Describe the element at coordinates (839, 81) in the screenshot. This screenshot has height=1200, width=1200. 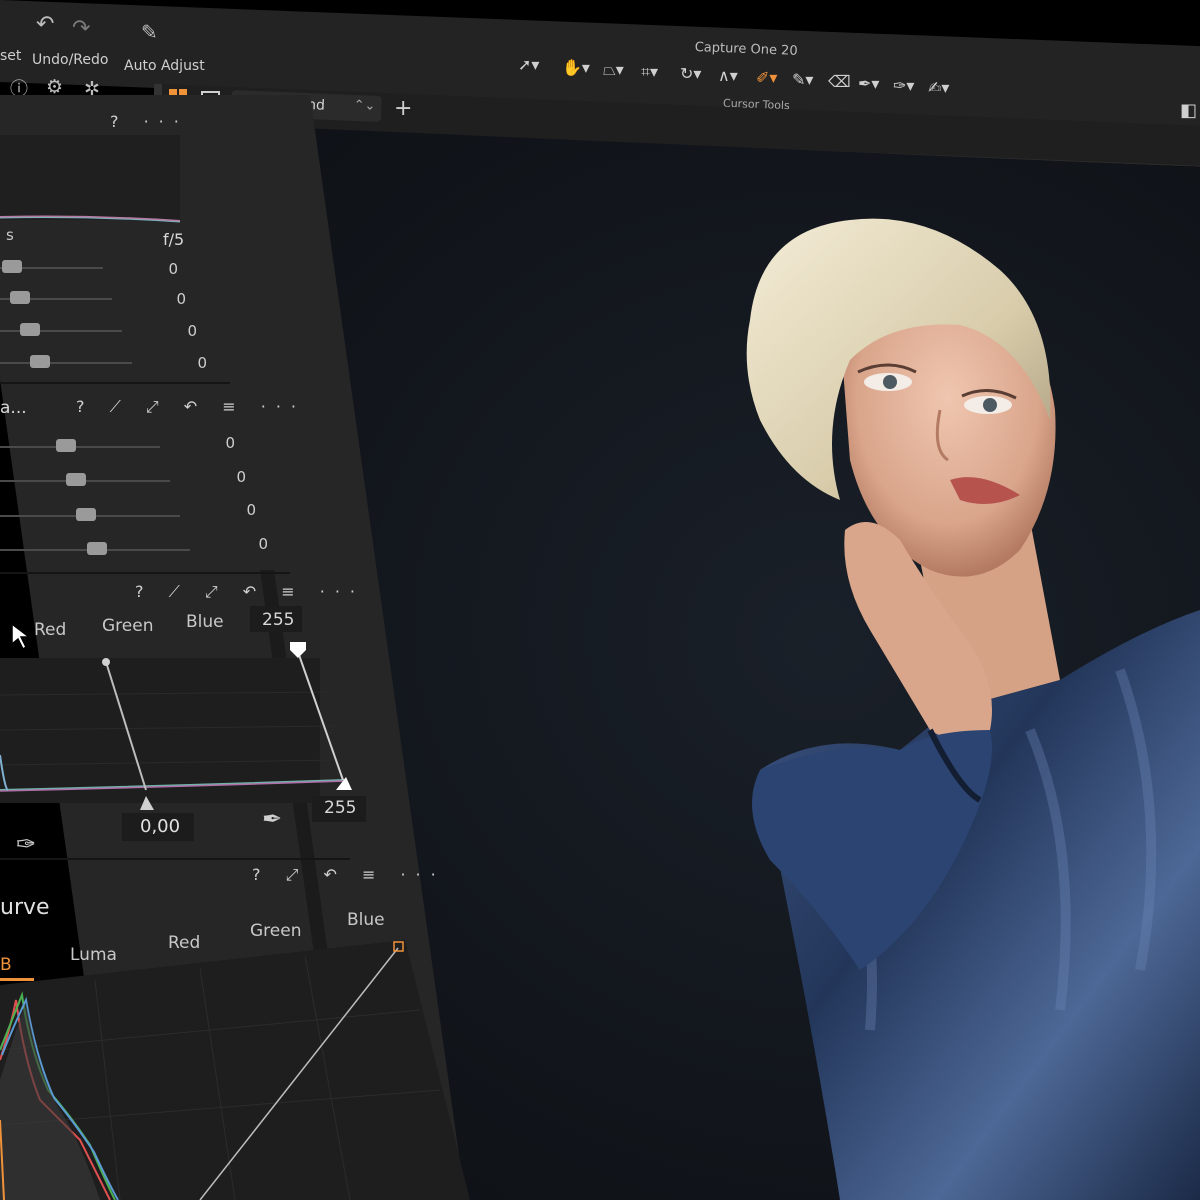
I see `eraser-icon: ⌫` at that location.